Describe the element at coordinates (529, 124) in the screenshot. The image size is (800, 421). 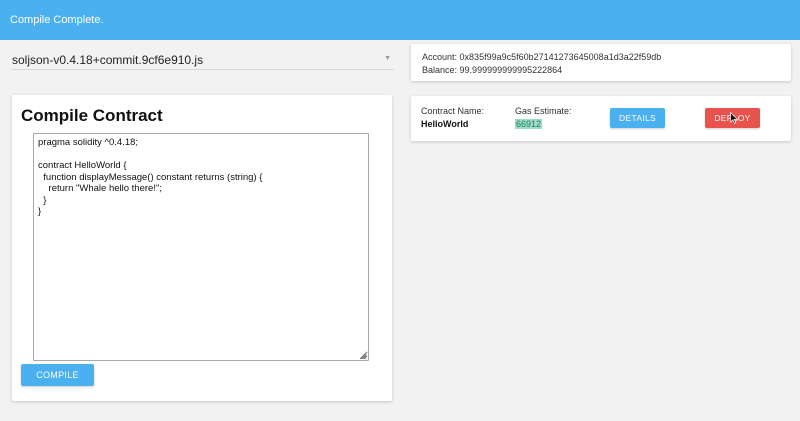
I see `gas-estimate-value: 66912` at that location.